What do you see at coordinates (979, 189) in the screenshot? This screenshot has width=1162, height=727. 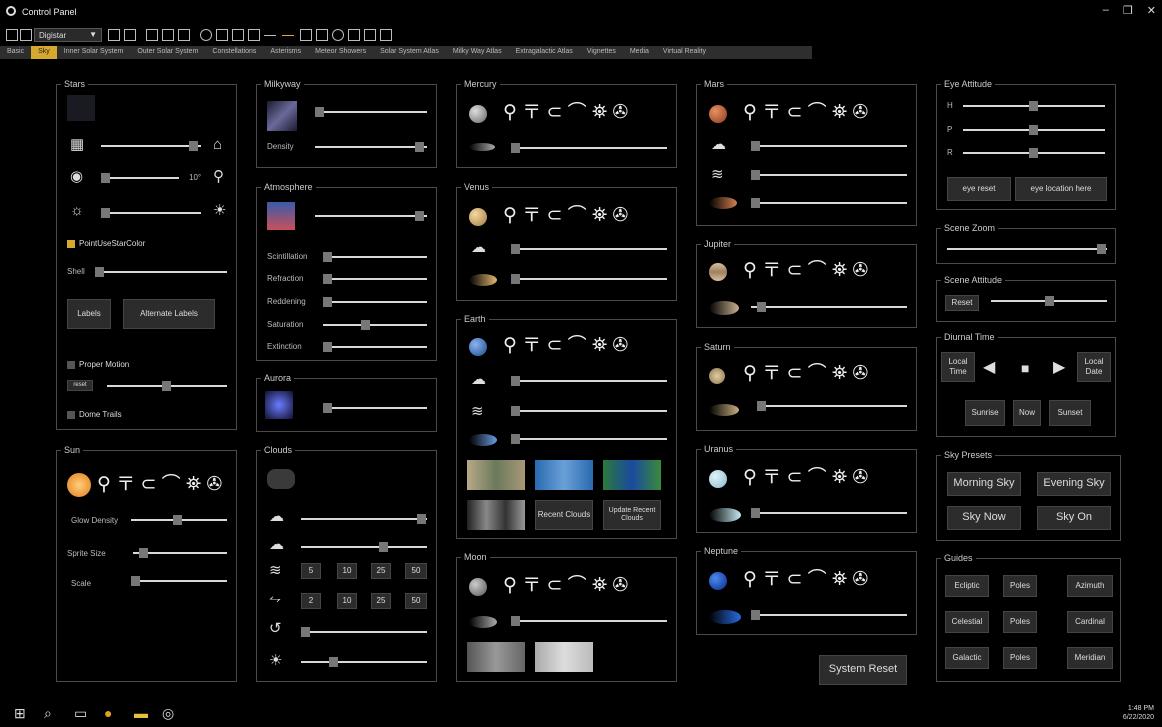 I see `eye-reset-button: eye reset` at bounding box center [979, 189].